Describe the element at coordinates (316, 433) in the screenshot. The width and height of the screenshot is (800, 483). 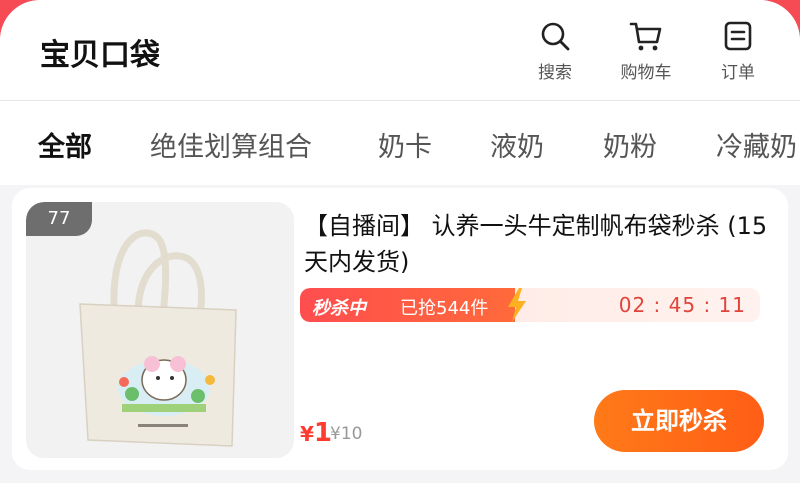
I see `sale-price: ¥1` at that location.